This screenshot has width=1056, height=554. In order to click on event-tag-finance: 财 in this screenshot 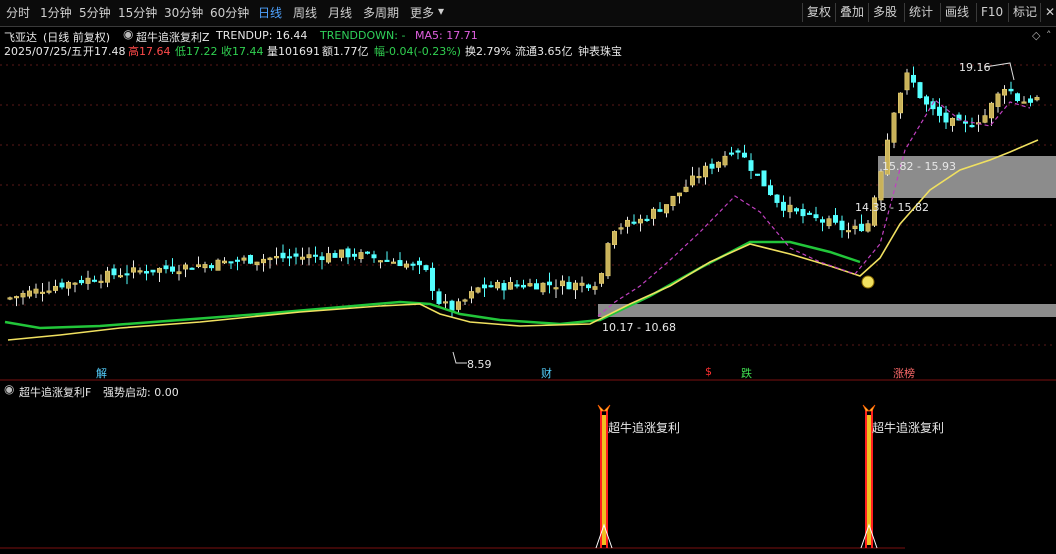, I will do `click(546, 373)`.